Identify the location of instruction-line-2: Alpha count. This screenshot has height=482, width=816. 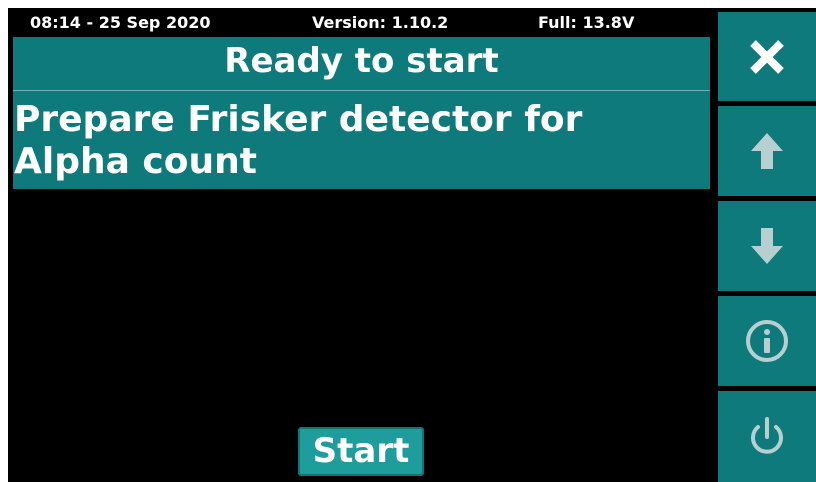
(135, 161).